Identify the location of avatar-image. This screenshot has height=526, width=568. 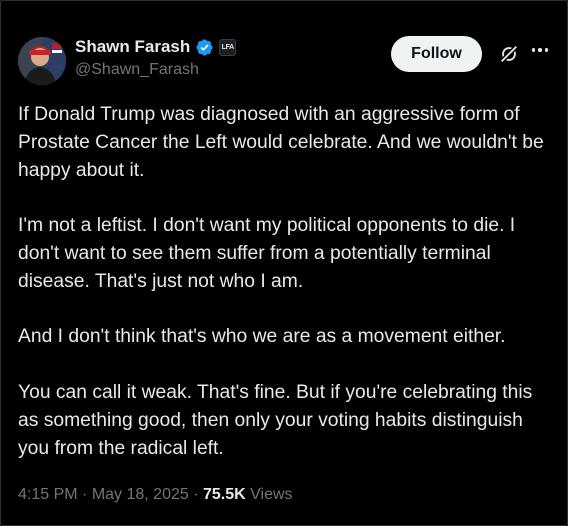
(42, 61).